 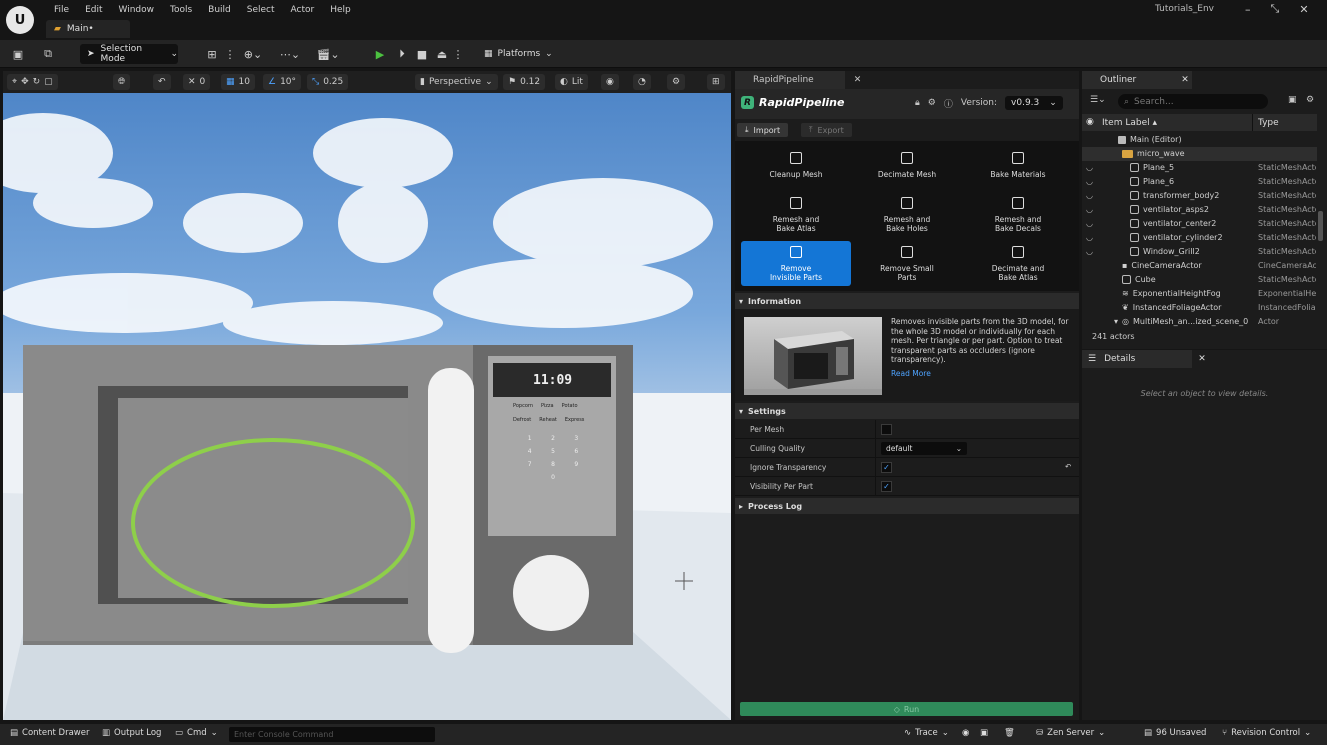 What do you see at coordinates (131, 733) in the screenshot?
I see `output-log-button: ▥ Output Log` at bounding box center [131, 733].